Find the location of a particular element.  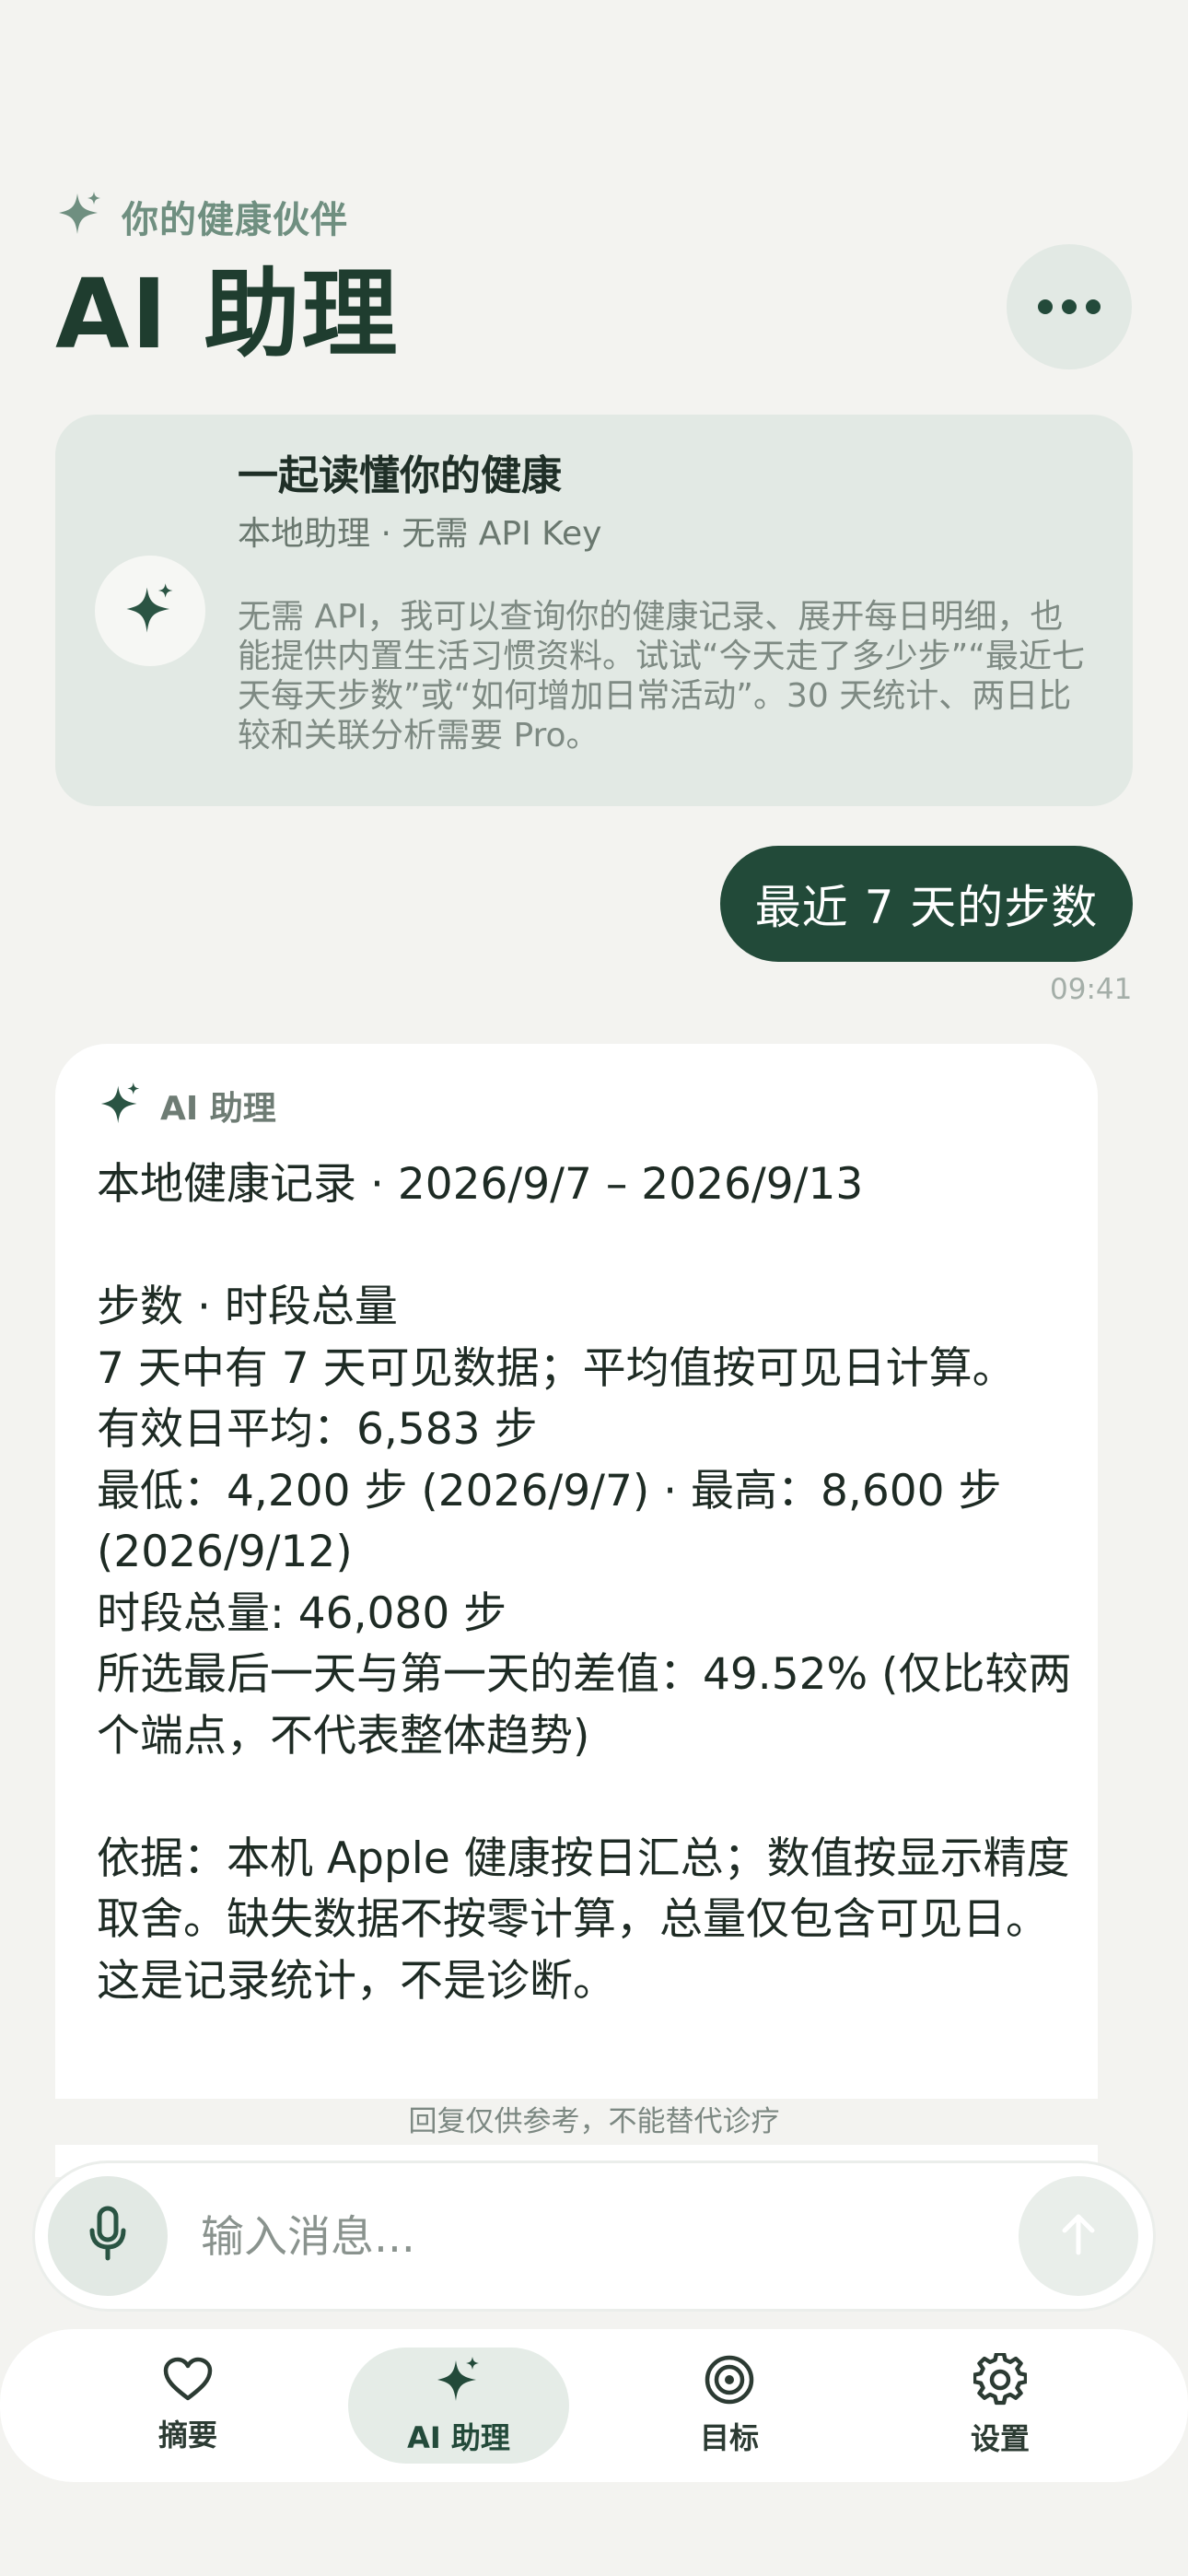

ellipsis-icon is located at coordinates (1045, 306).